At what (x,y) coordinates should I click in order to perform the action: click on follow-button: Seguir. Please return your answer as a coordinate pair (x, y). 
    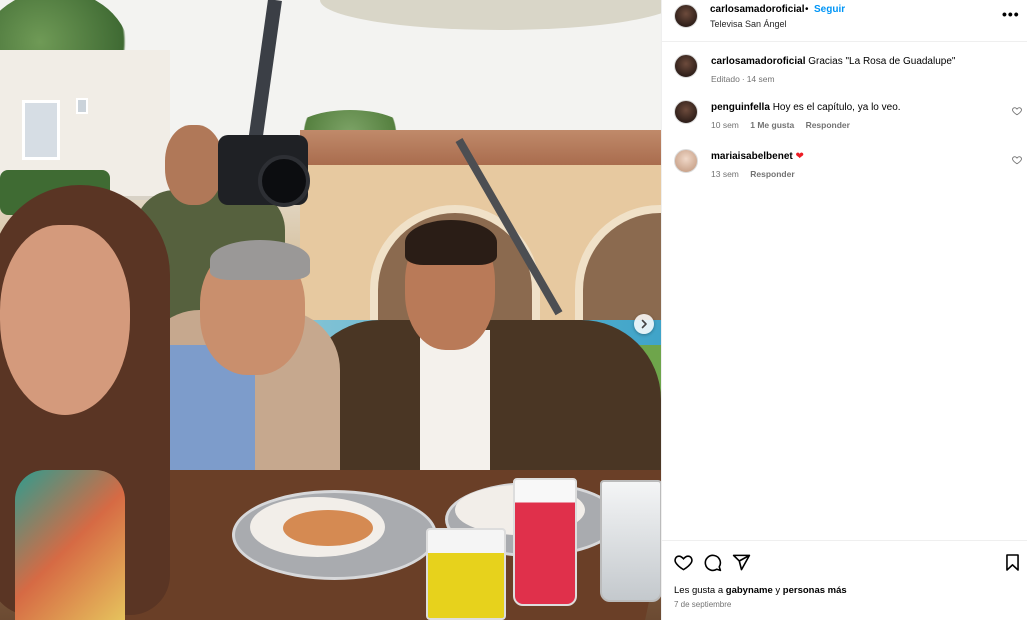
    Looking at the image, I should click on (829, 9).